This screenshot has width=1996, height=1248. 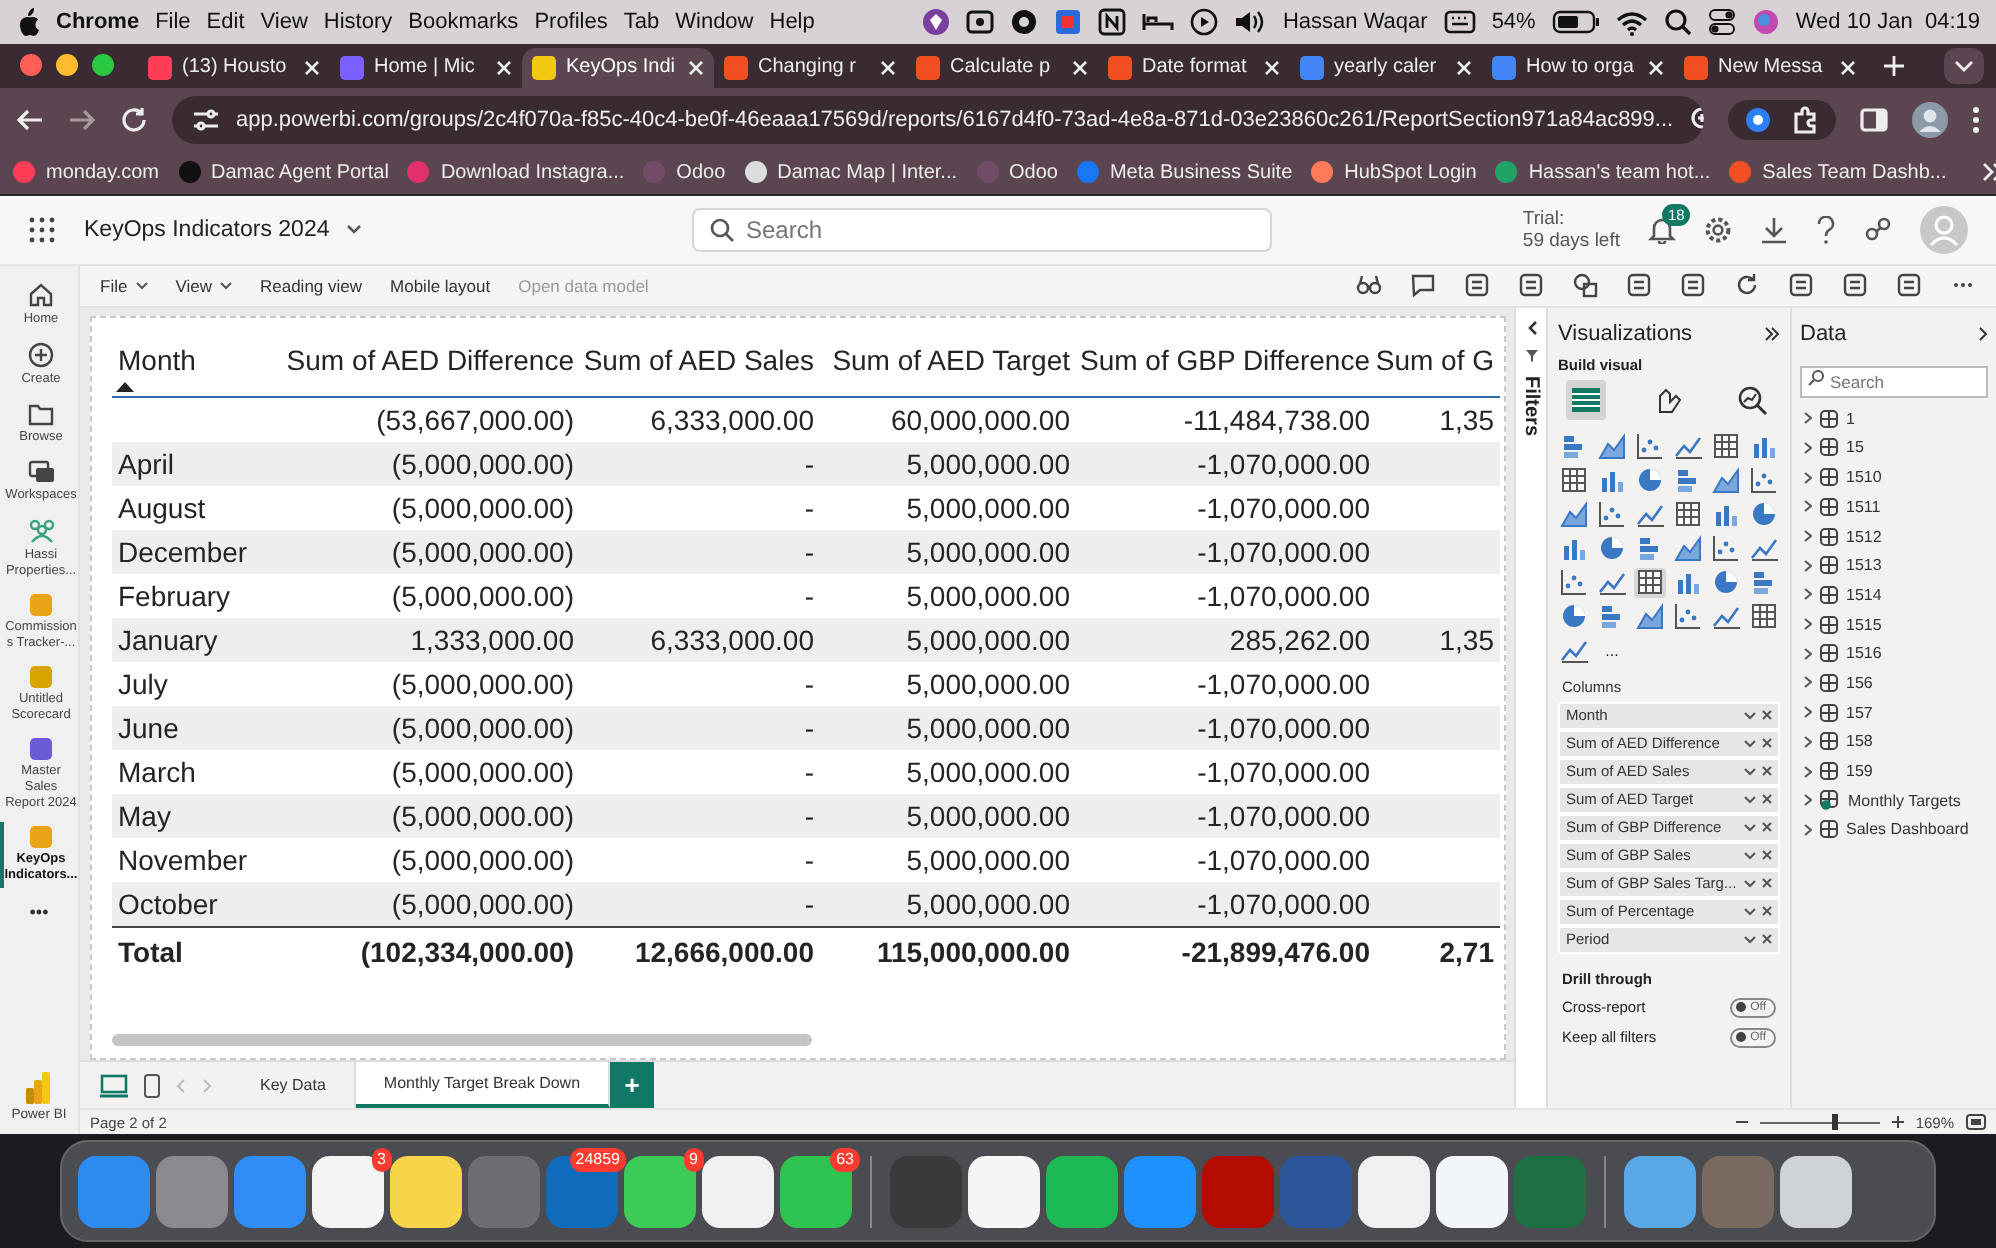 What do you see at coordinates (98, 22) in the screenshot?
I see `app-menu: Chrome` at bounding box center [98, 22].